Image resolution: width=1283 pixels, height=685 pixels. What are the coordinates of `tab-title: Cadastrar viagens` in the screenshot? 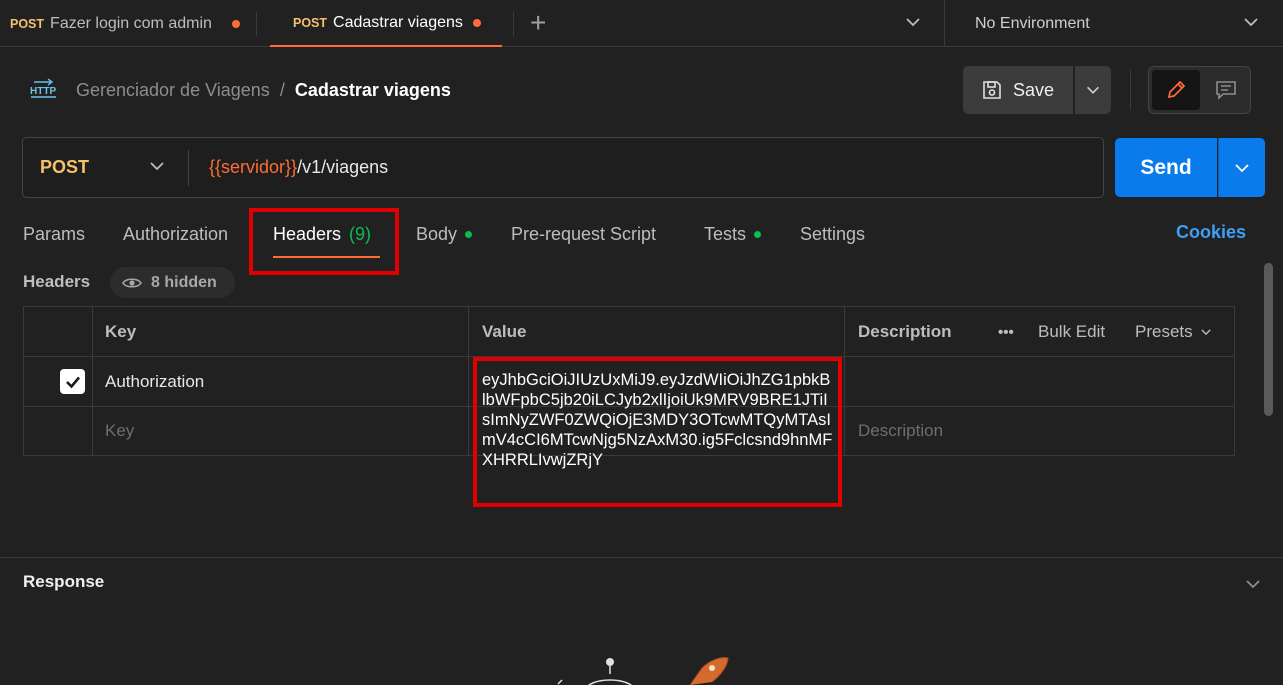 It's located at (398, 22).